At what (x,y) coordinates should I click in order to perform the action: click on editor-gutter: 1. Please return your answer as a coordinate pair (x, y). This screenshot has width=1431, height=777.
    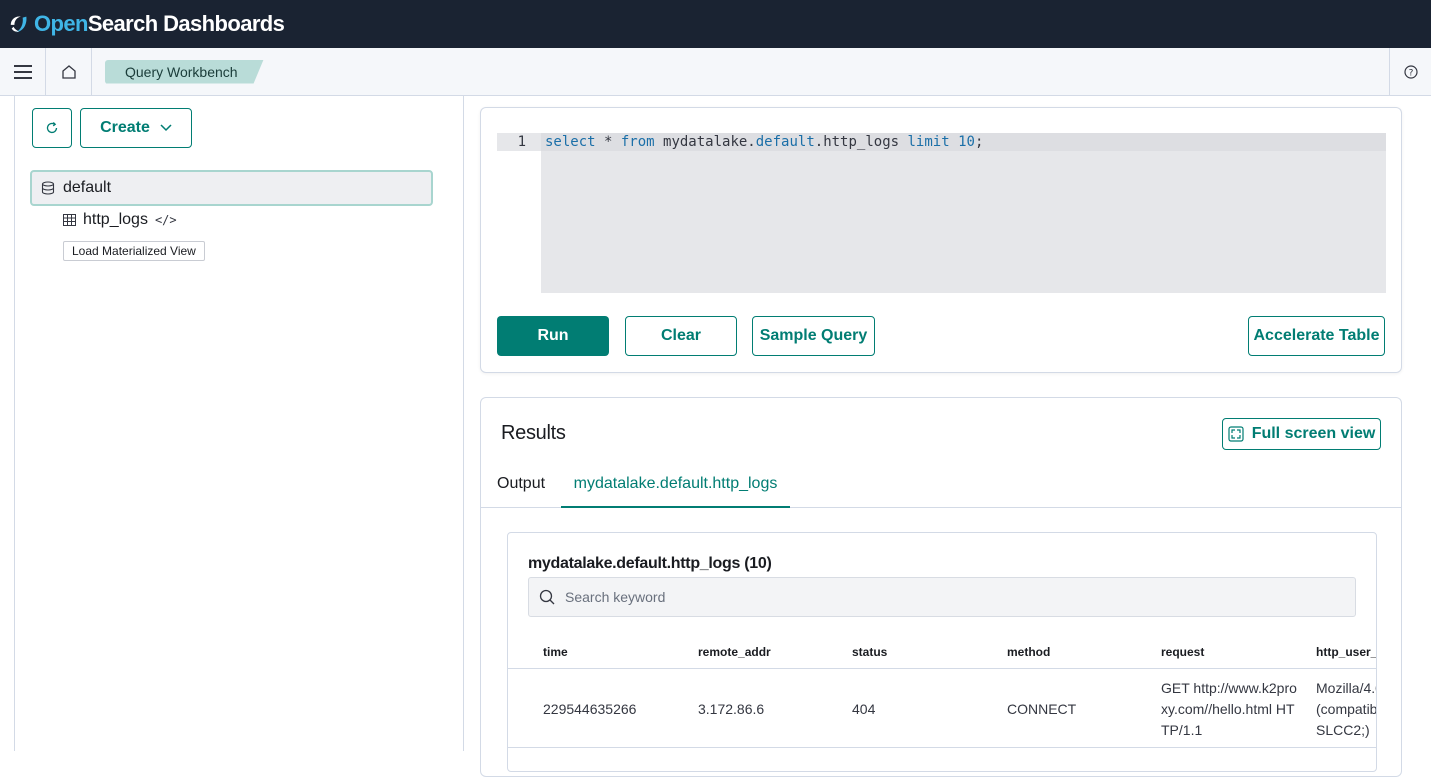
    Looking at the image, I should click on (519, 213).